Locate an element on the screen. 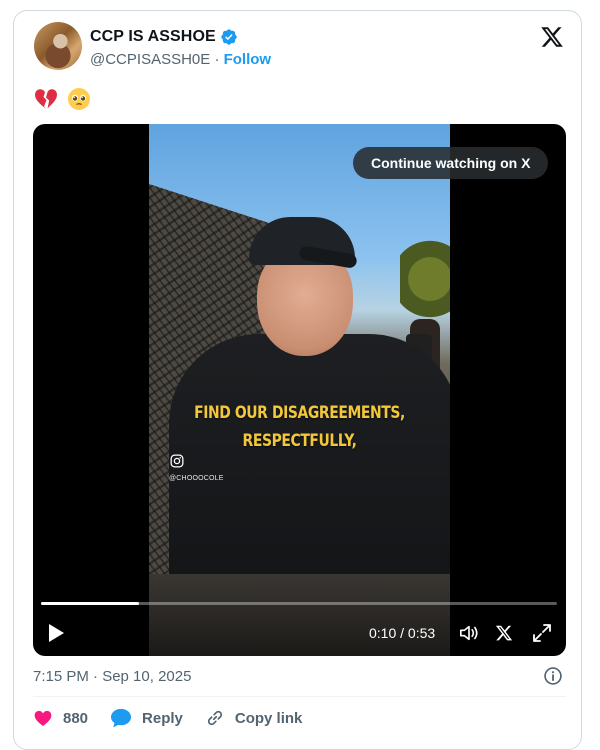 The width and height of the screenshot is (600, 750). action-bar: 880 Reply Copy link is located at coordinates (178, 718).